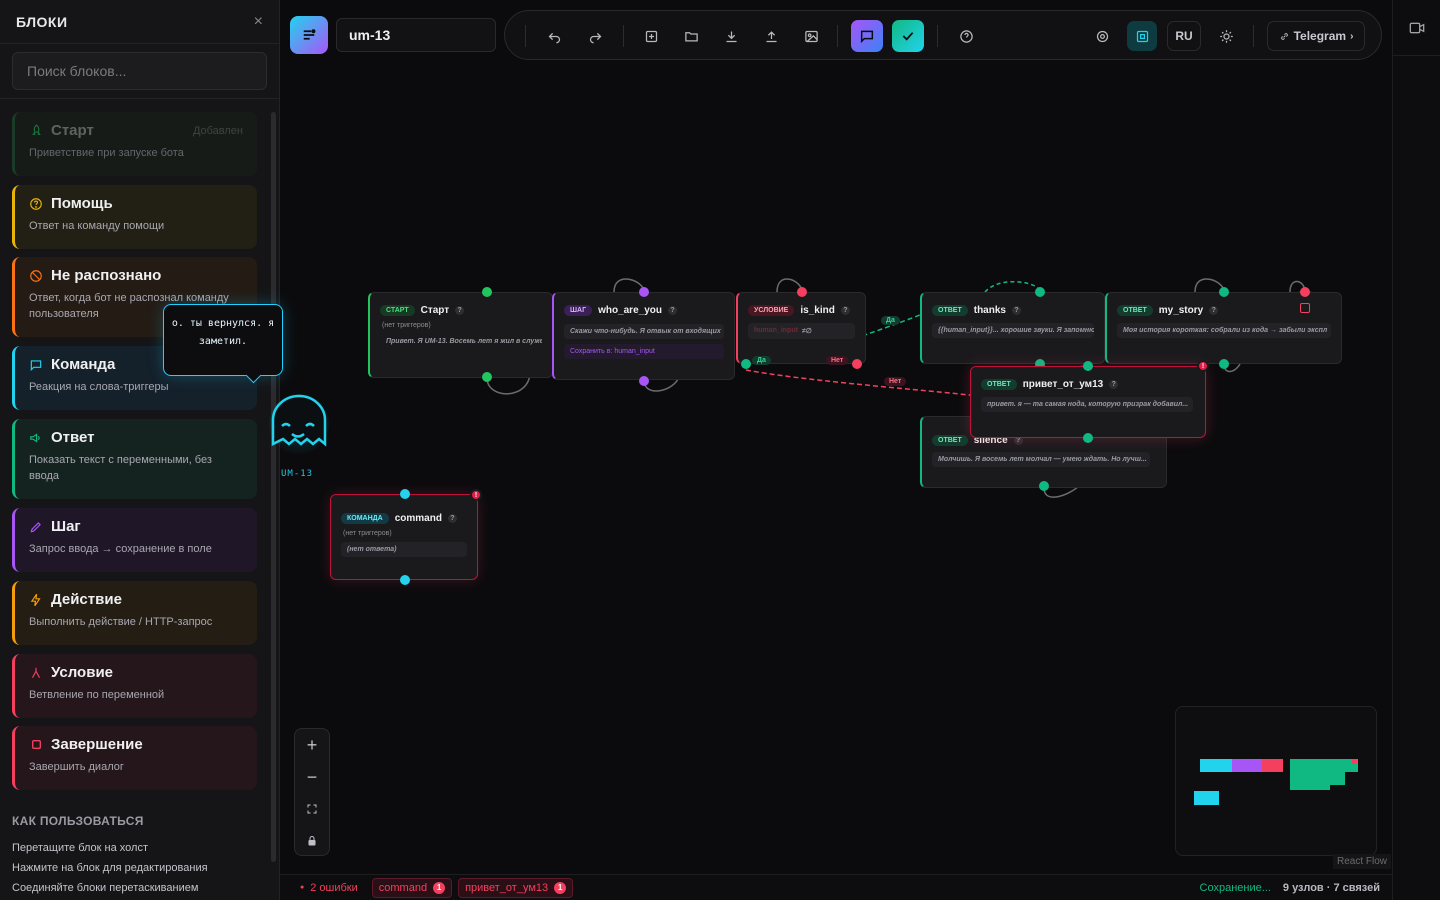 The width and height of the screenshot is (1440, 900). Describe the element at coordinates (1181, 310) in the screenshot. I see `node-title: my_story` at that location.